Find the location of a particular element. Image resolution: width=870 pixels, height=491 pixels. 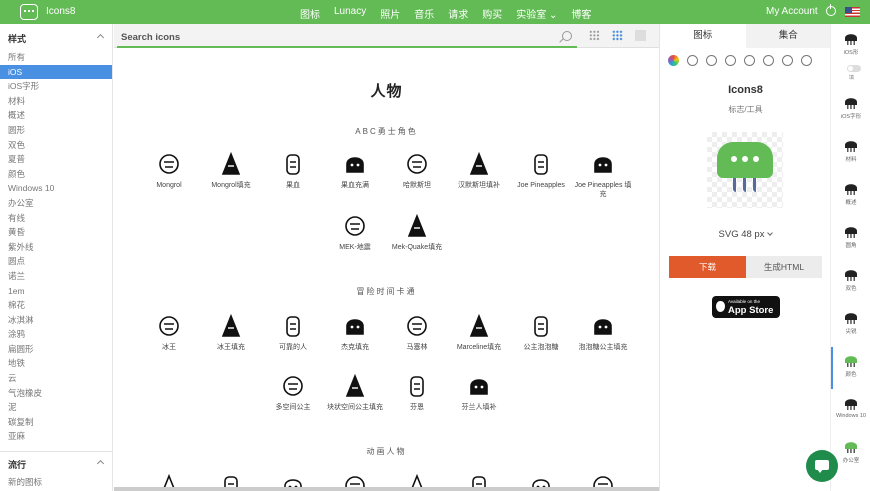

icon-tile: Mongrol is located at coordinates (169, 171).